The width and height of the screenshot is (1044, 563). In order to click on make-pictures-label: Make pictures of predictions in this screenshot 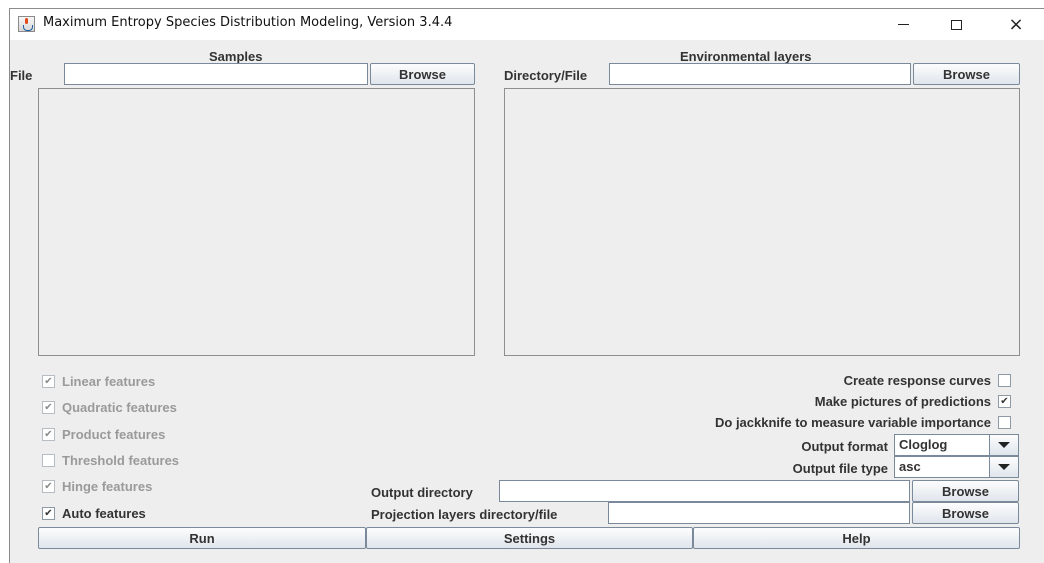, I will do `click(902, 401)`.